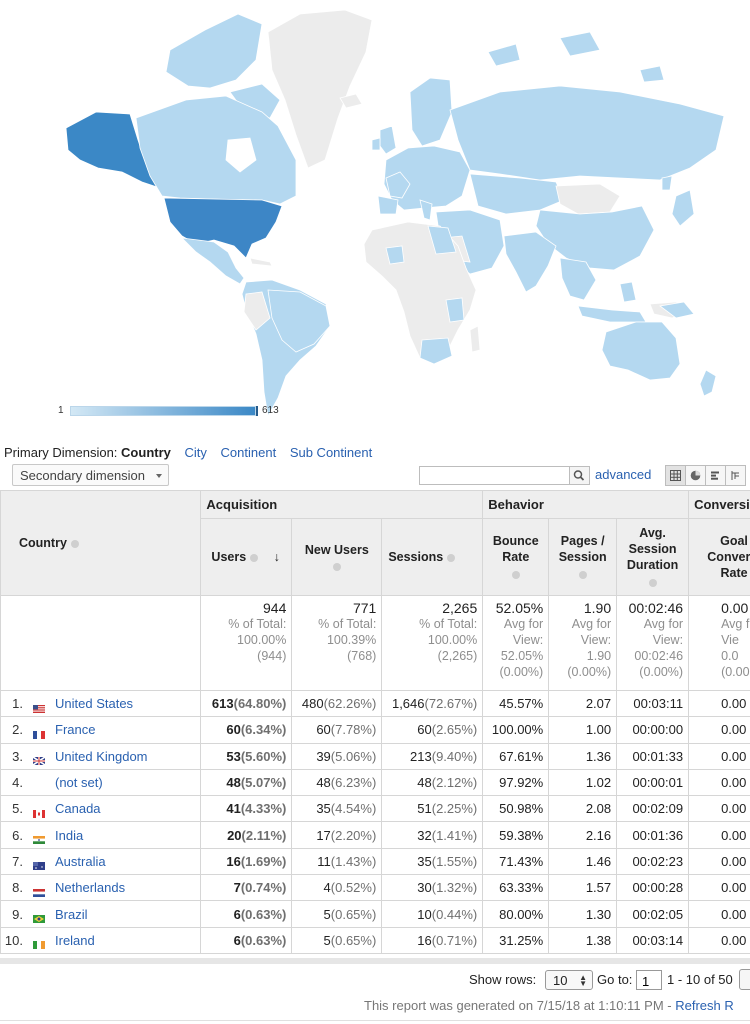 The width and height of the screenshot is (750, 1024). What do you see at coordinates (517, 194) in the screenshot?
I see `region-central-asia` at bounding box center [517, 194].